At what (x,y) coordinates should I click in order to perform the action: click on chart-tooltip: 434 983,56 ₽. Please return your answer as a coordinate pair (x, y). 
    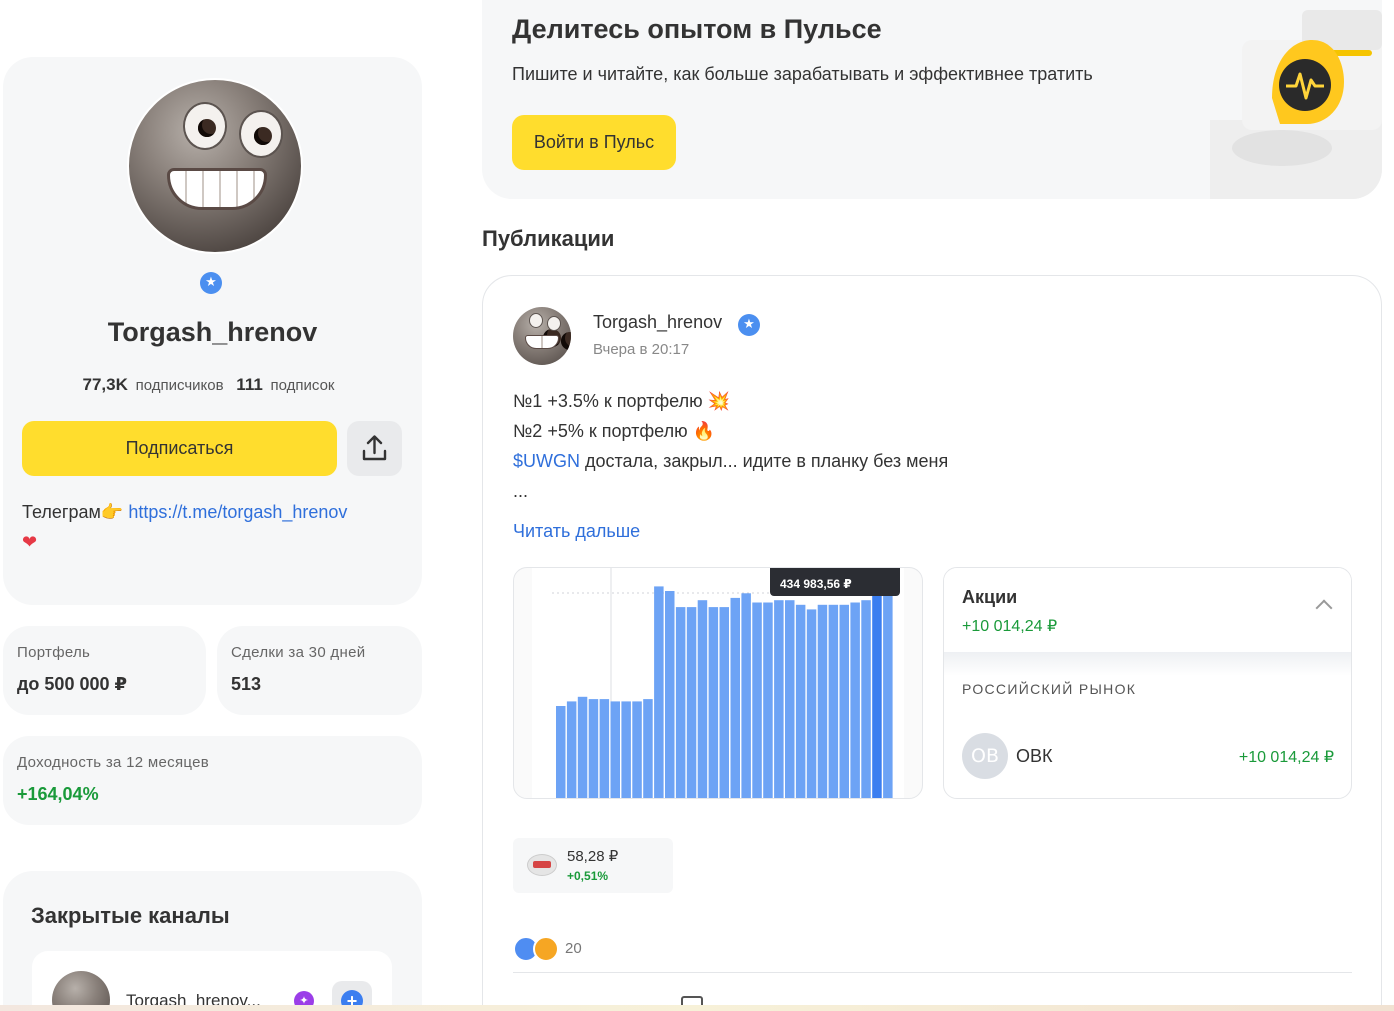
    Looking at the image, I should click on (835, 582).